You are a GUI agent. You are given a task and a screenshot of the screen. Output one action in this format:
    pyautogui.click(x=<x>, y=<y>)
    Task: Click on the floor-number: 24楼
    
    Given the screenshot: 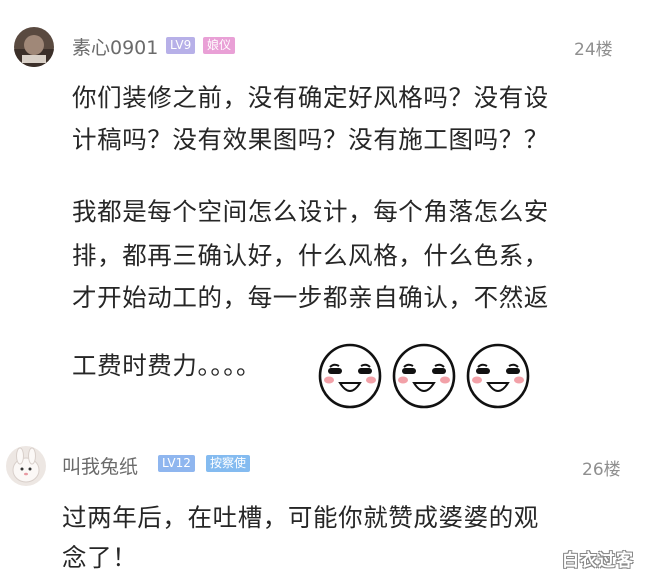 What is the action you would take?
    pyautogui.click(x=593, y=50)
    